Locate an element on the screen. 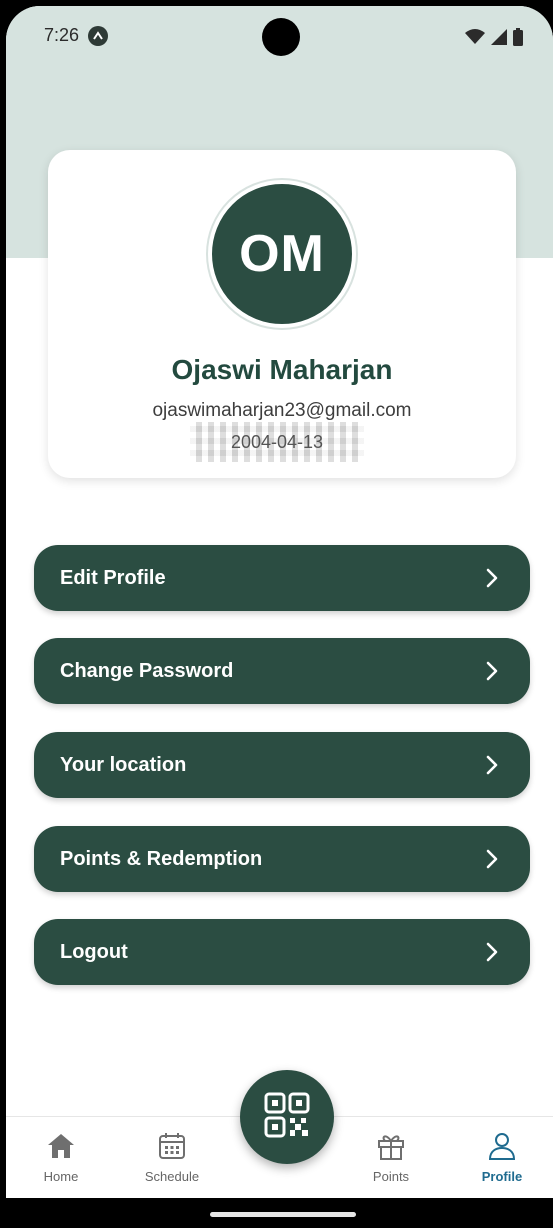 The height and width of the screenshot is (1228, 553). user-dob: 2004-04-13 is located at coordinates (277, 442).